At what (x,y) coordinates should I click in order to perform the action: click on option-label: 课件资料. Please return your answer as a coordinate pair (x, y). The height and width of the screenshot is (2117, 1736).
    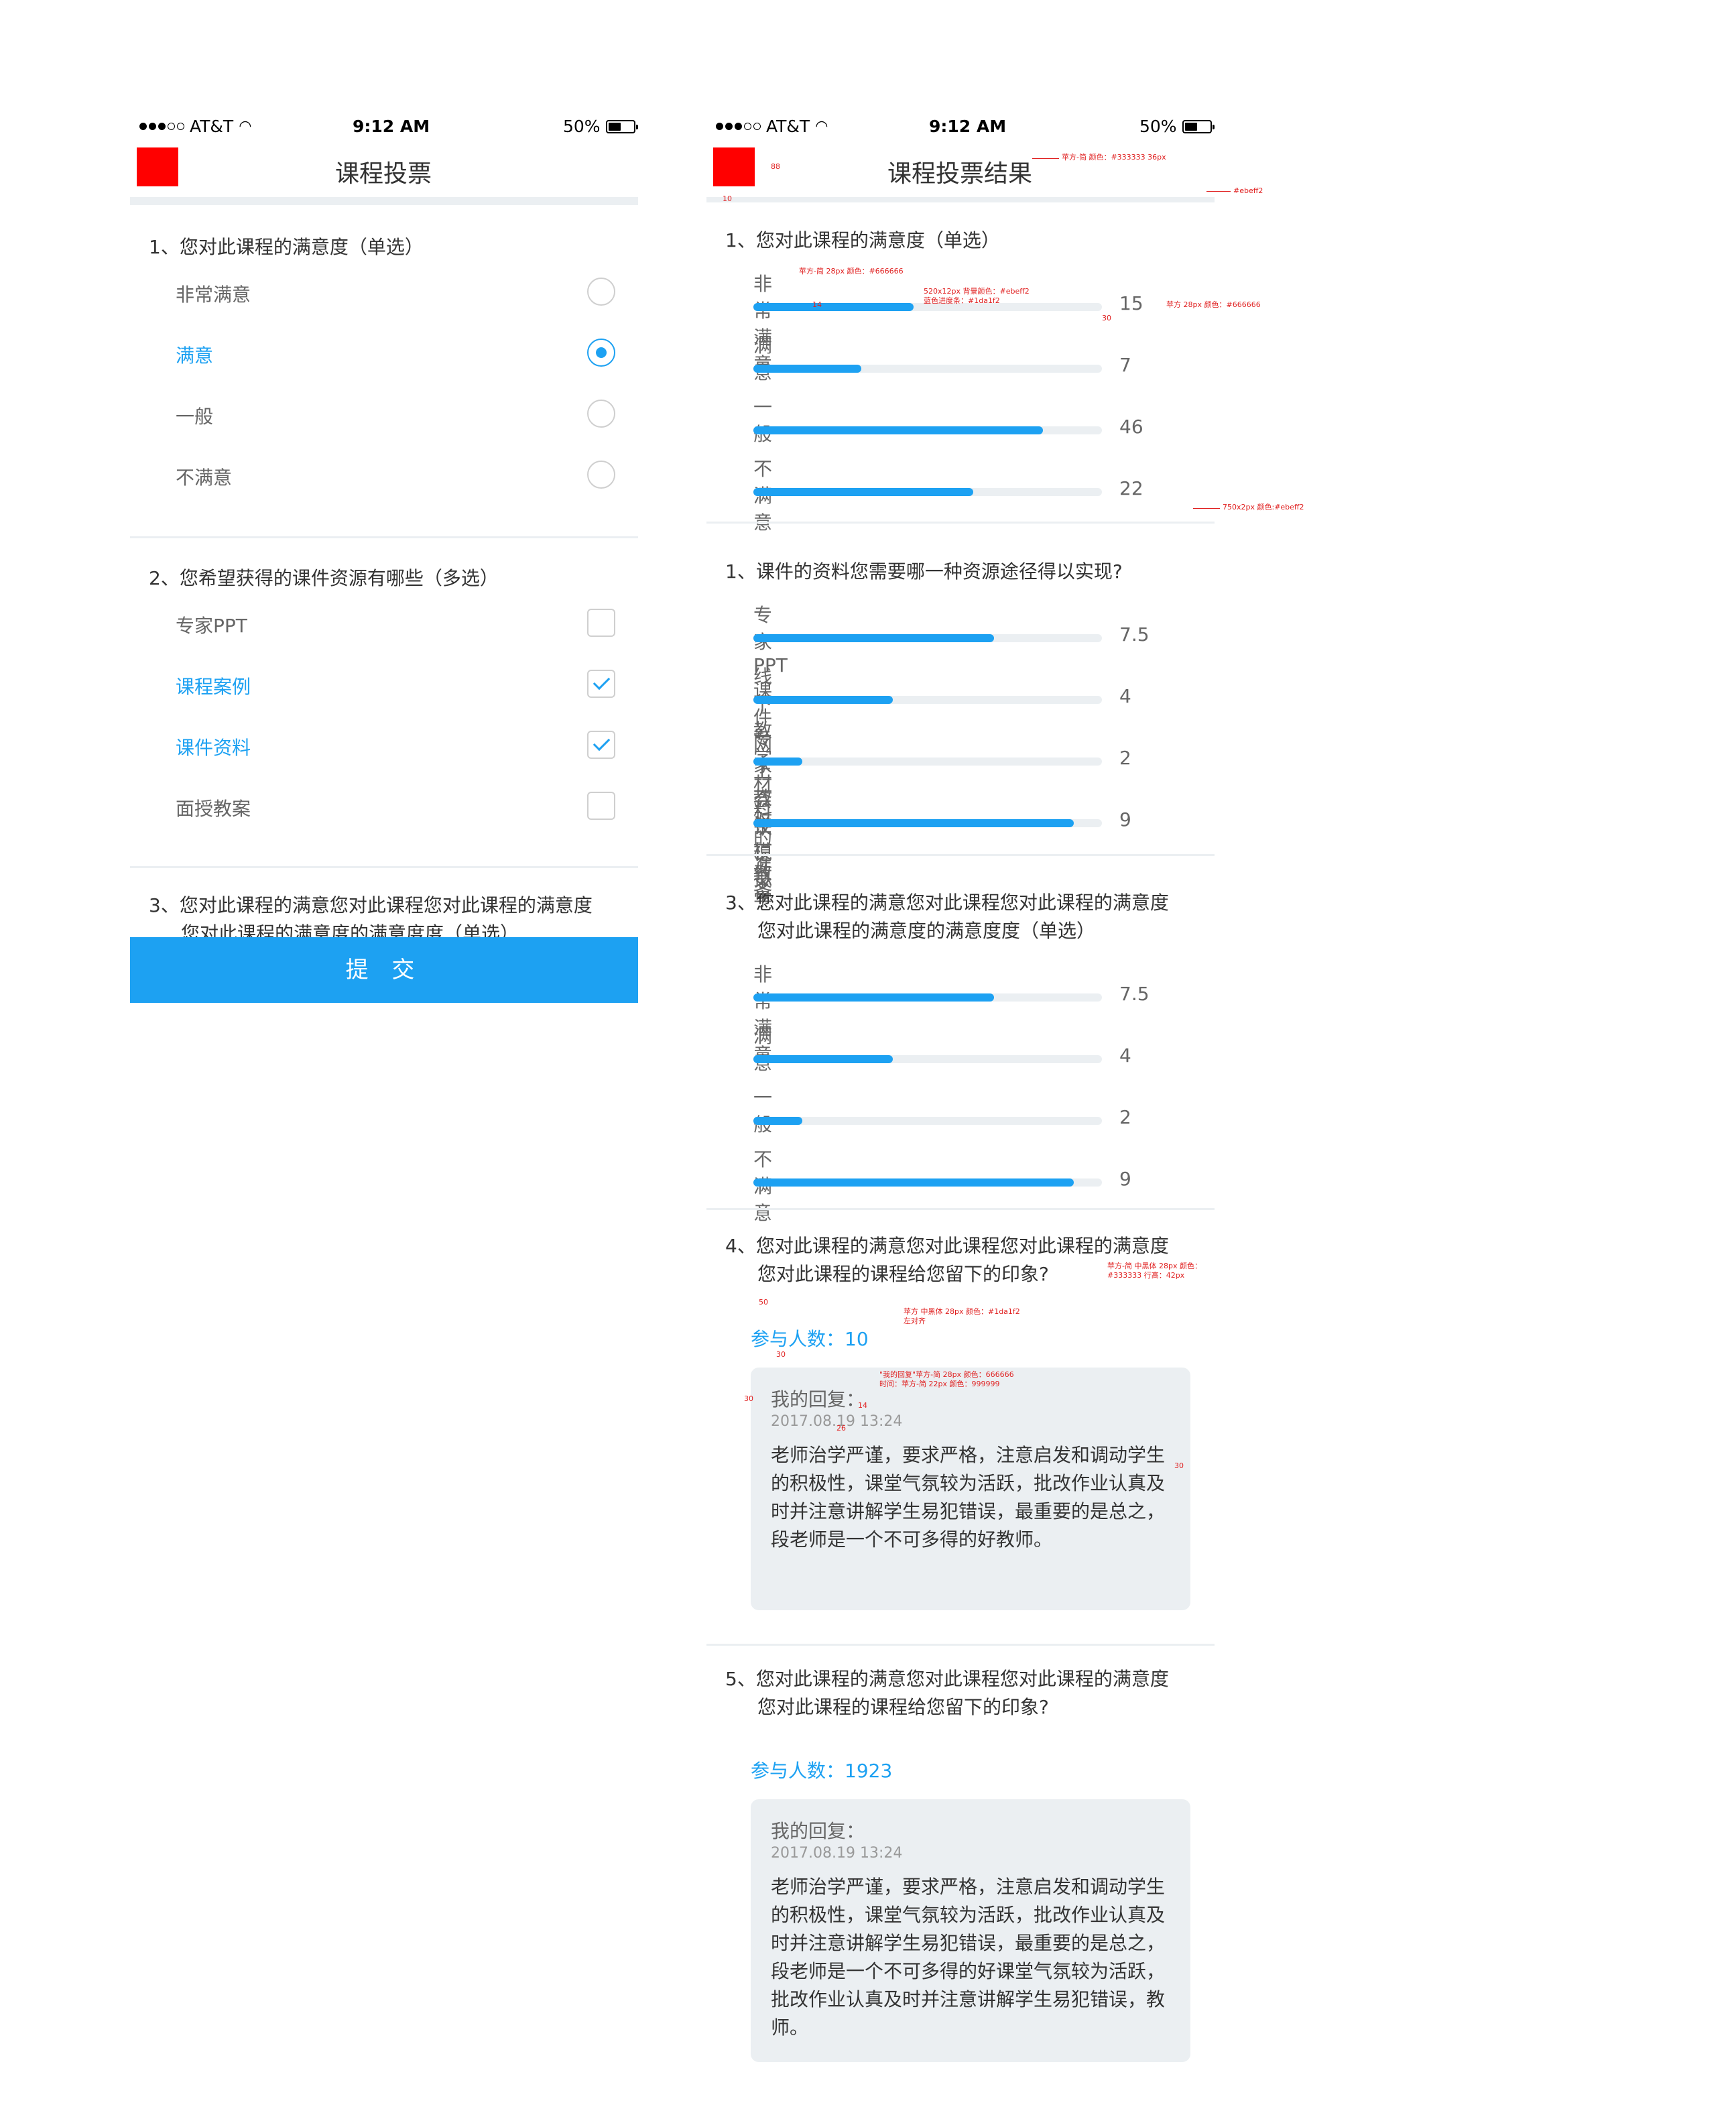
    Looking at the image, I should click on (213, 748).